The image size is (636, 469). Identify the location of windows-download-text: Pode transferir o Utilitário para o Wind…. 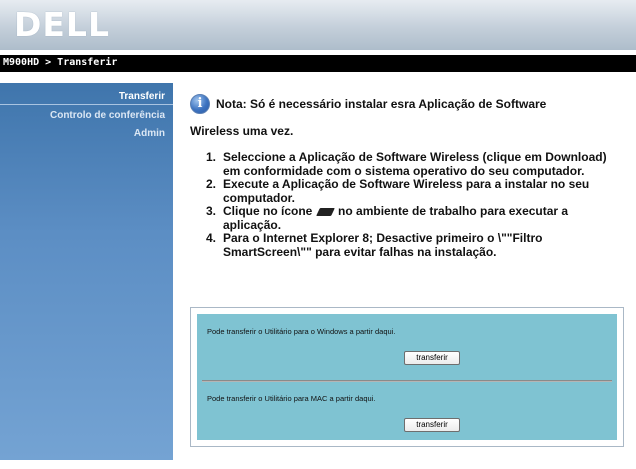
(301, 331).